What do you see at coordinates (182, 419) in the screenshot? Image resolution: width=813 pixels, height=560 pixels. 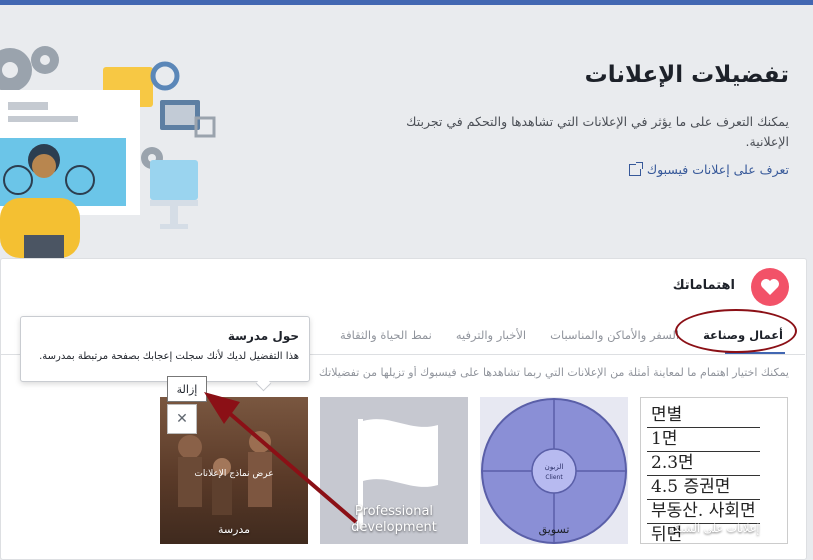 I see `remove-interest-button: ✕` at bounding box center [182, 419].